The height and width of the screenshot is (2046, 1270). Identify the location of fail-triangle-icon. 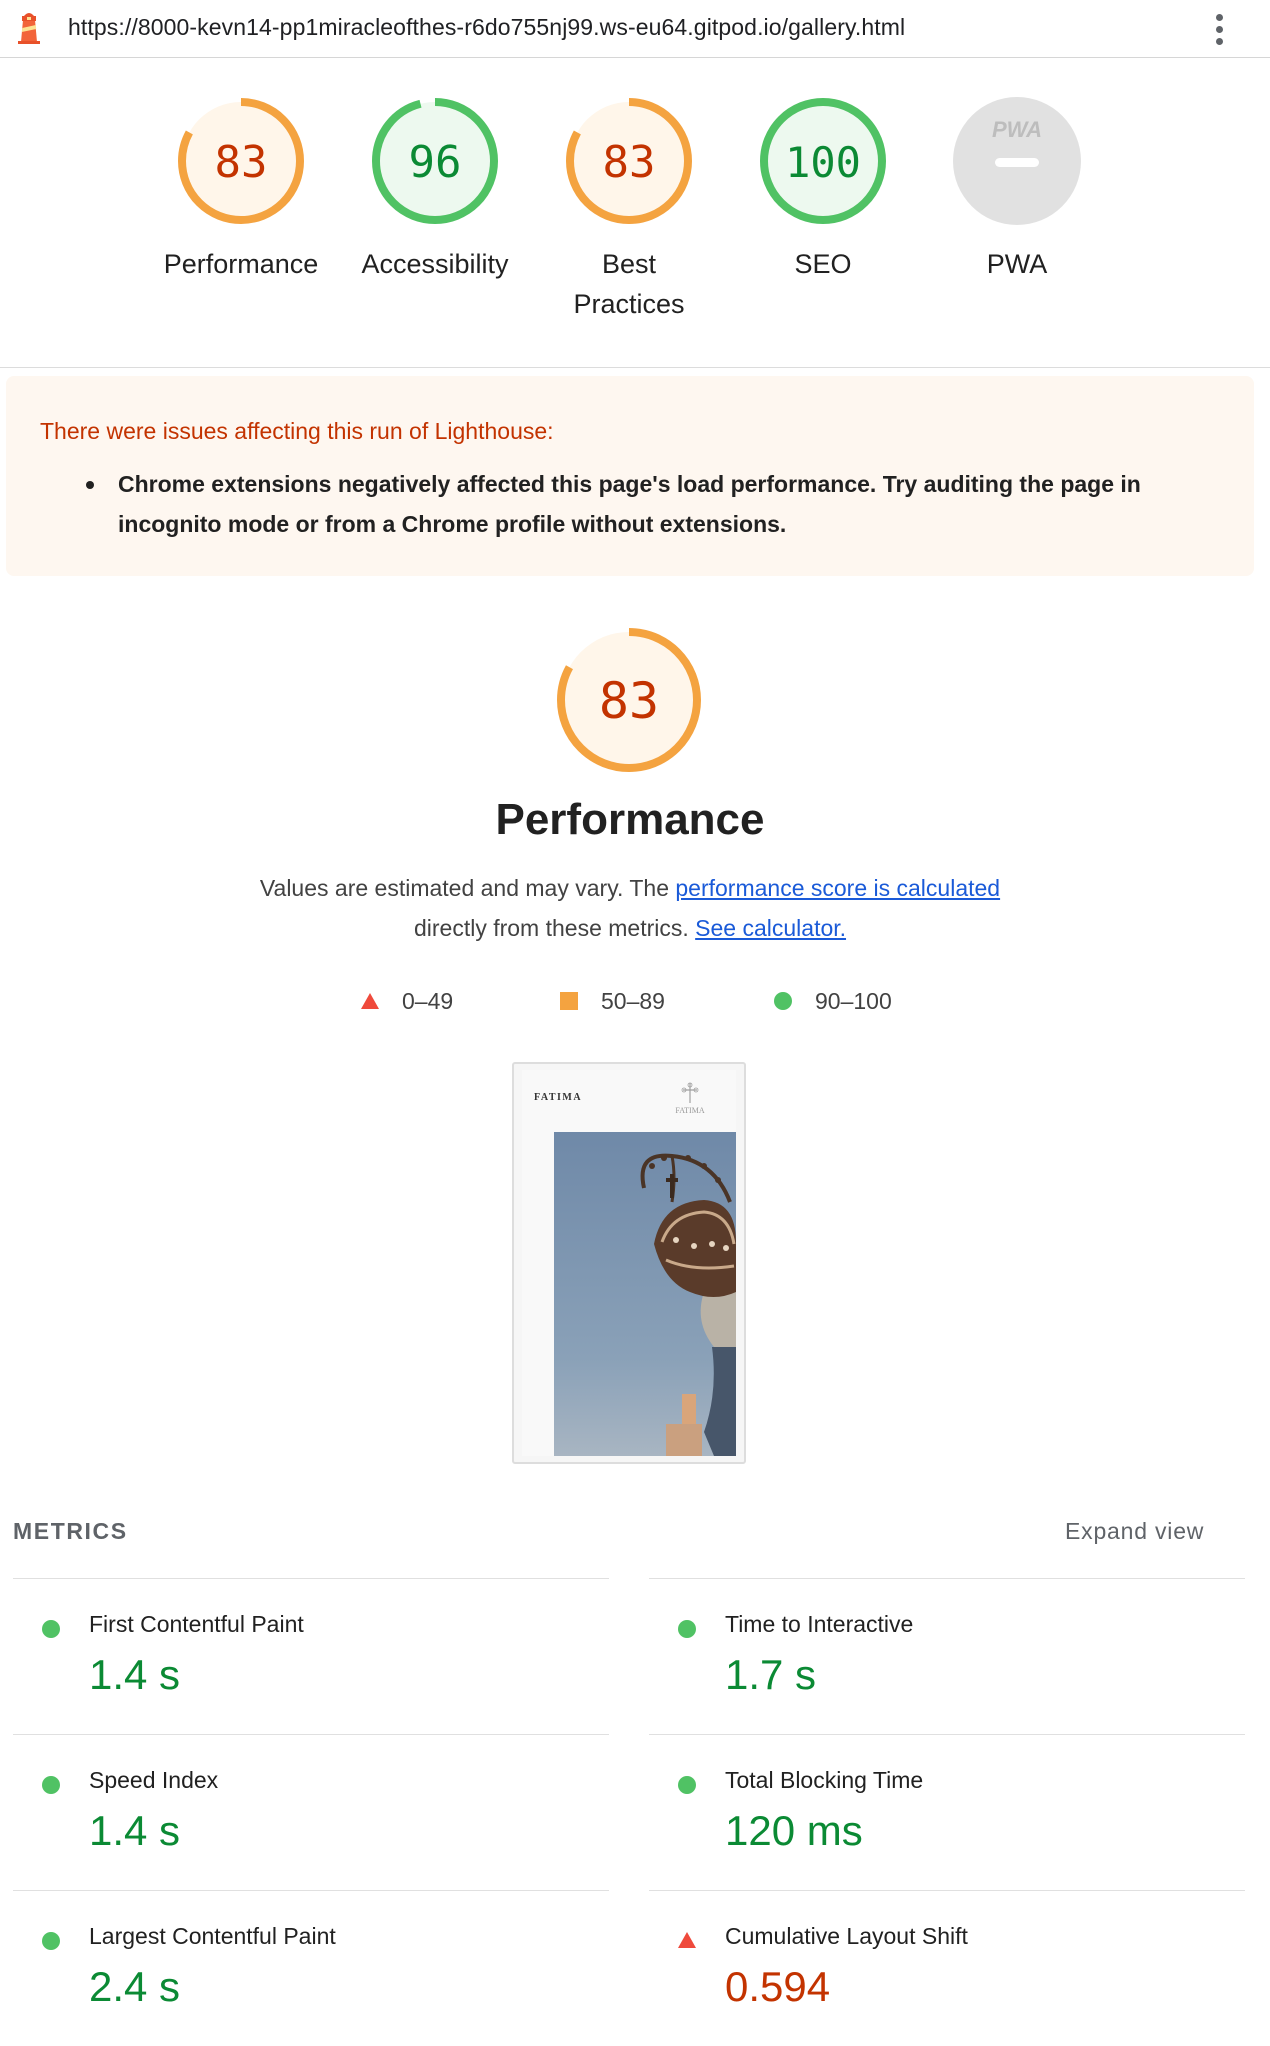
(687, 1940).